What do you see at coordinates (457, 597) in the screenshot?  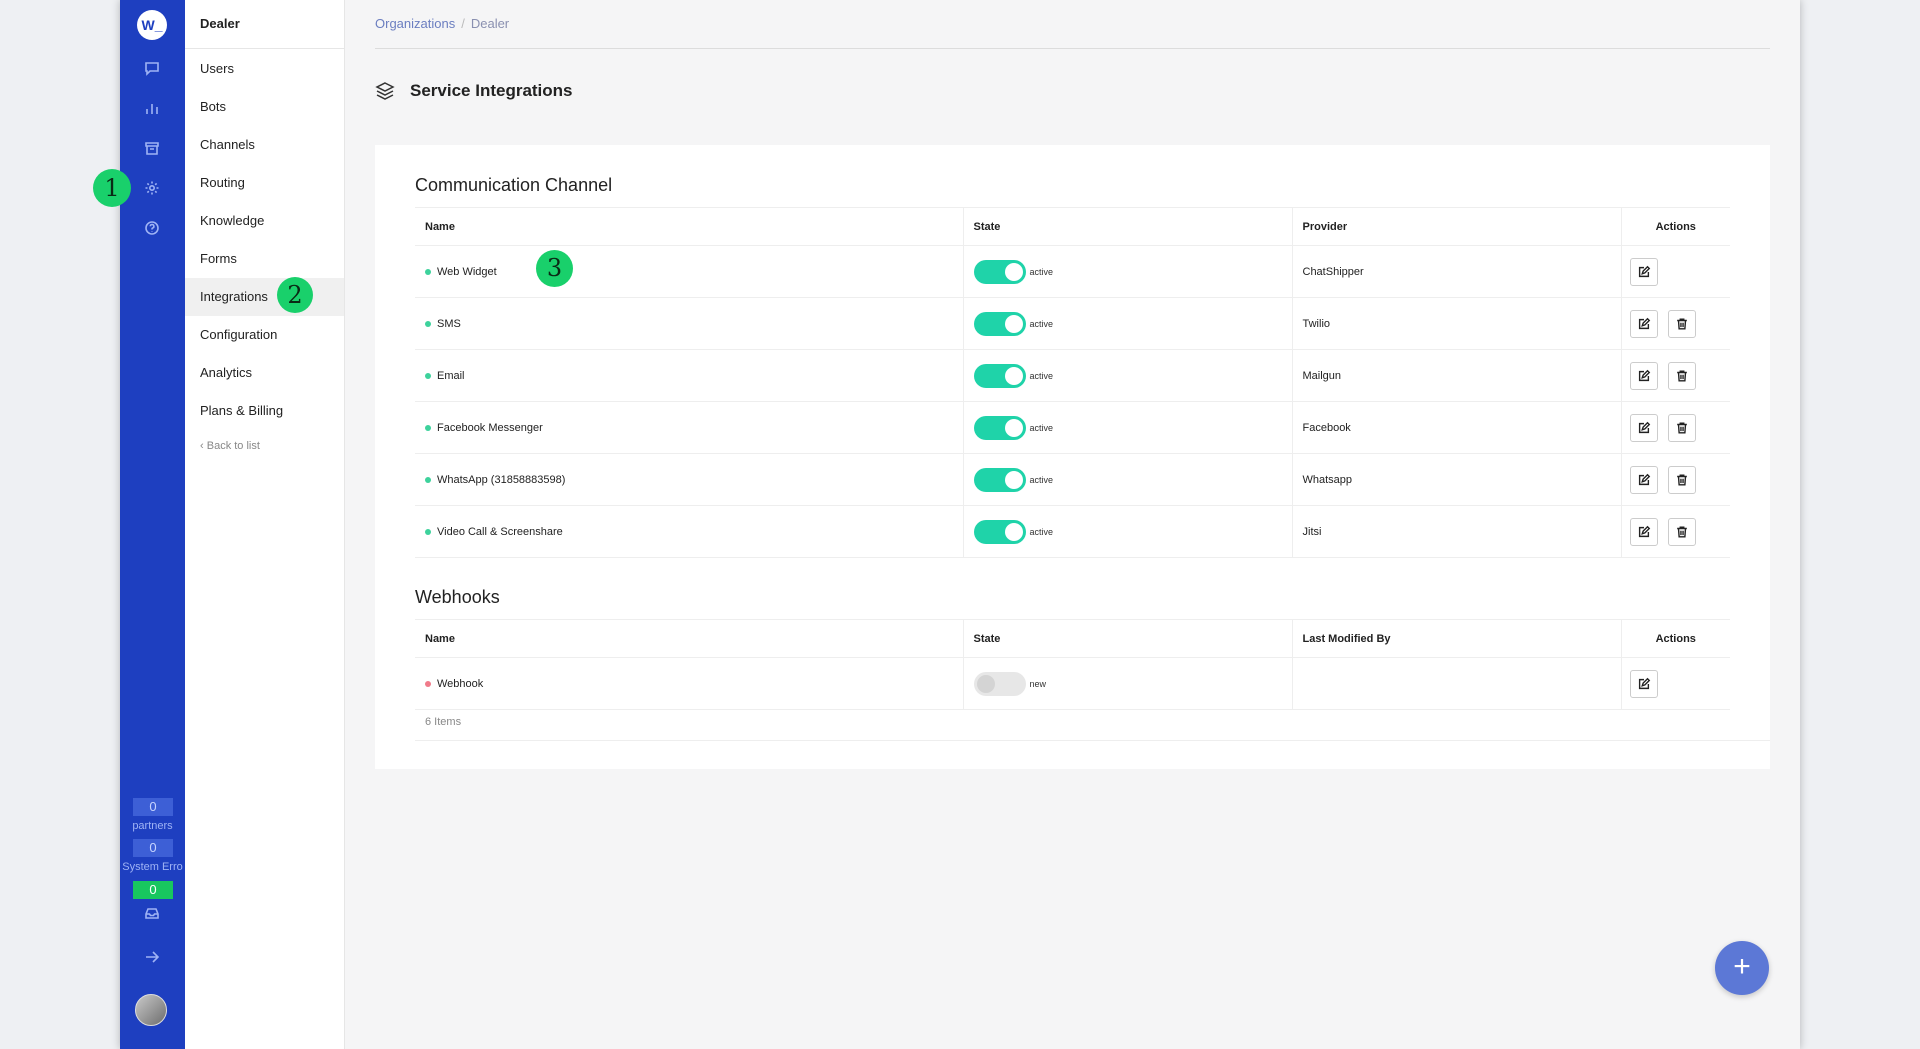 I see `webhooks-title: Webhooks` at bounding box center [457, 597].